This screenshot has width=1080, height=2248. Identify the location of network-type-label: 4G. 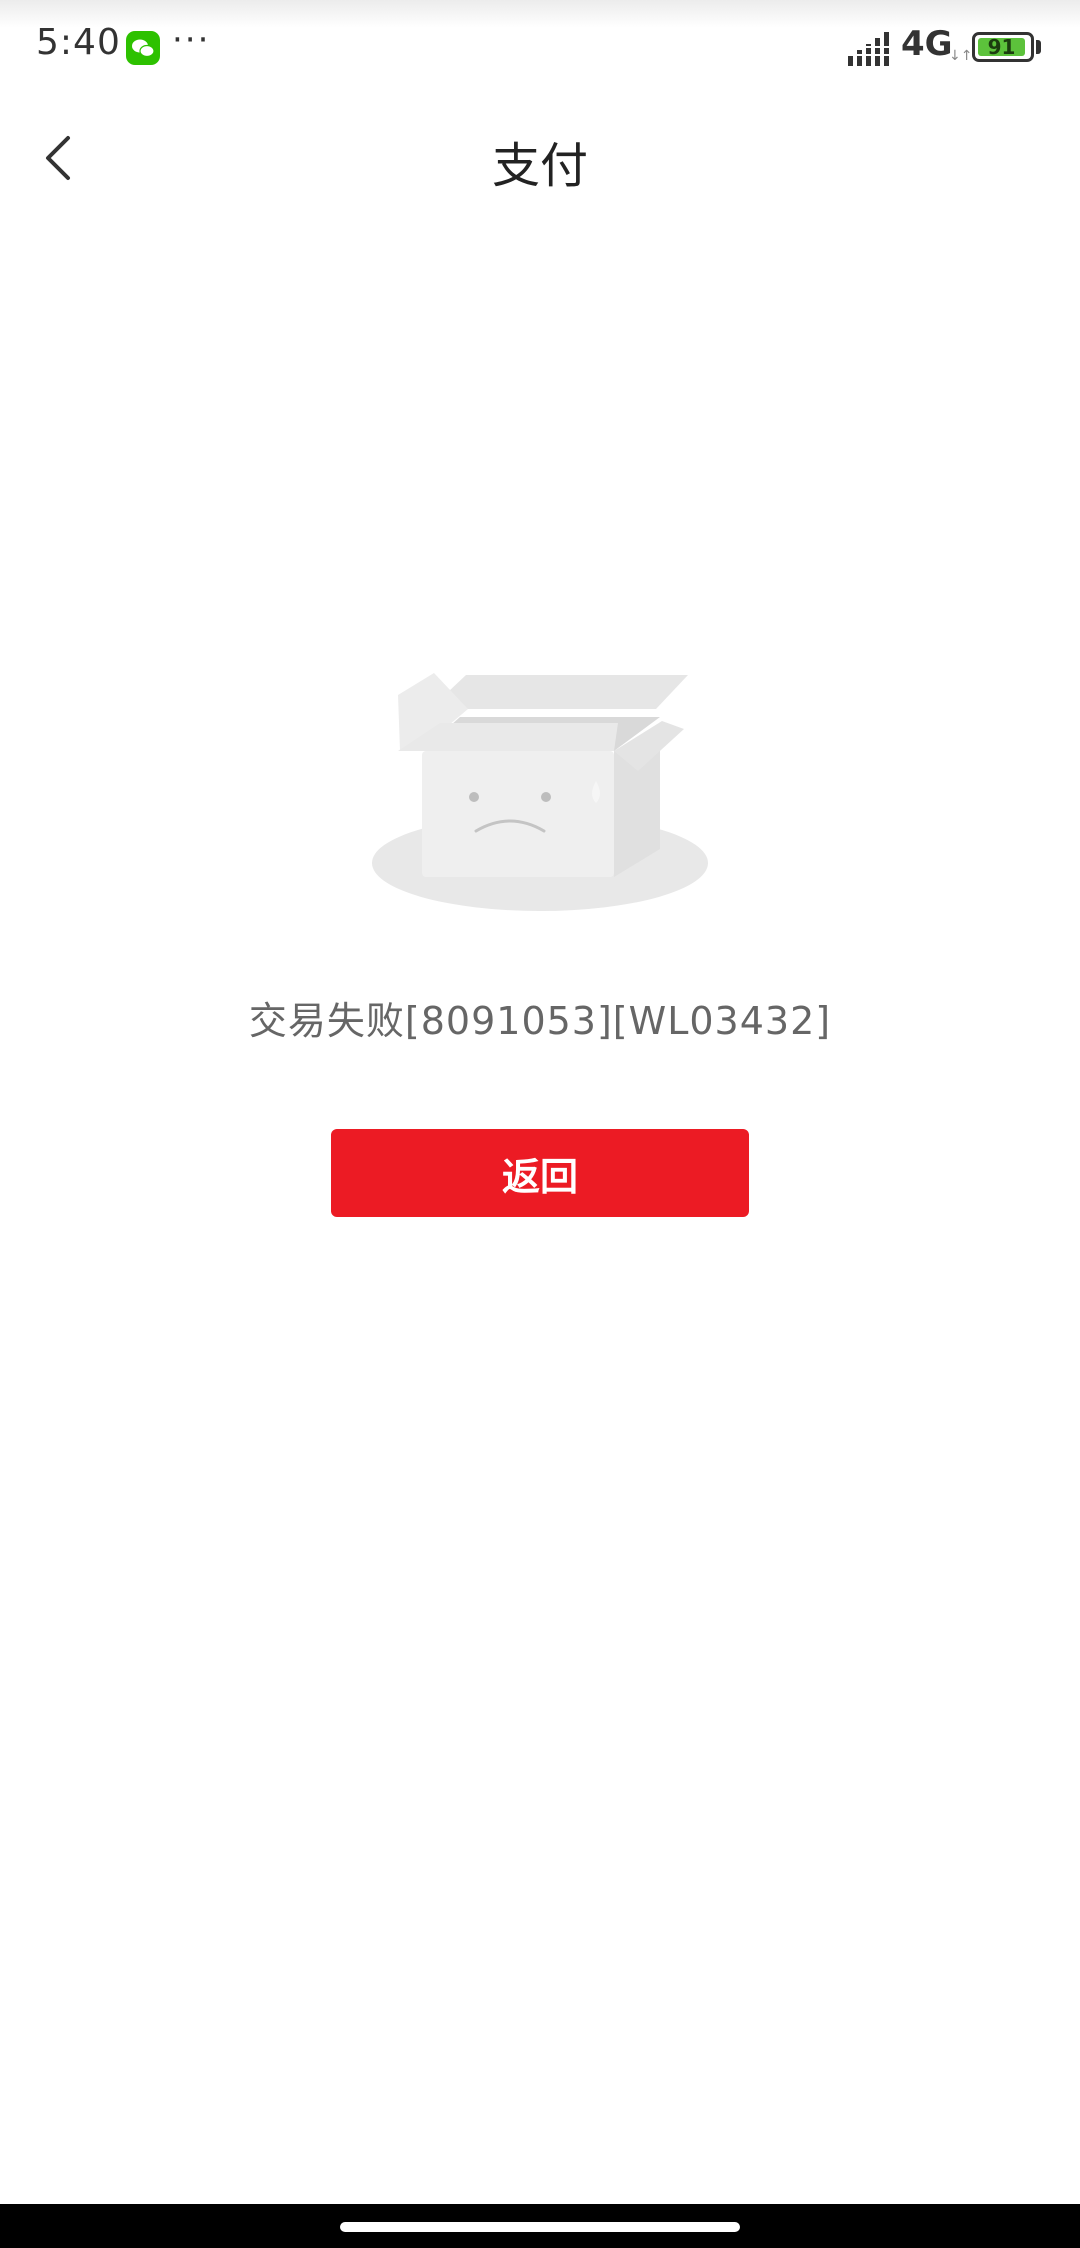
(927, 44).